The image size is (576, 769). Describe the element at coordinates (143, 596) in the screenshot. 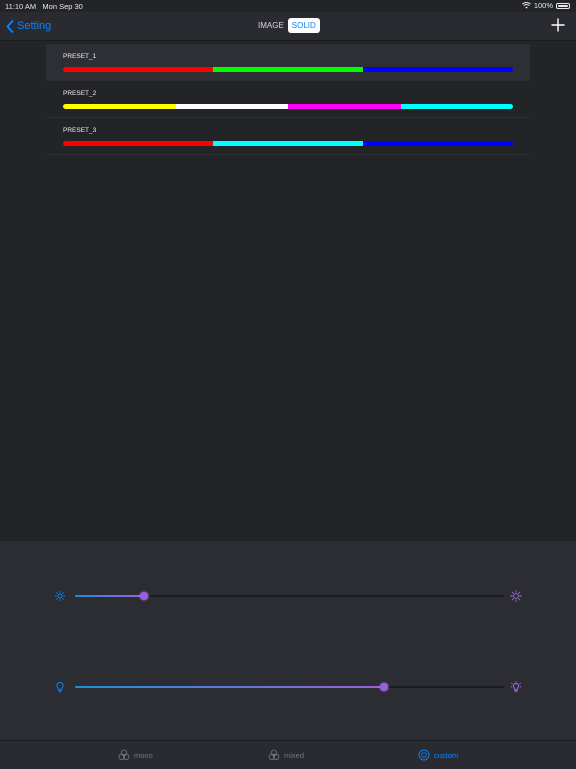

I see `brightness-slider-thumb` at that location.